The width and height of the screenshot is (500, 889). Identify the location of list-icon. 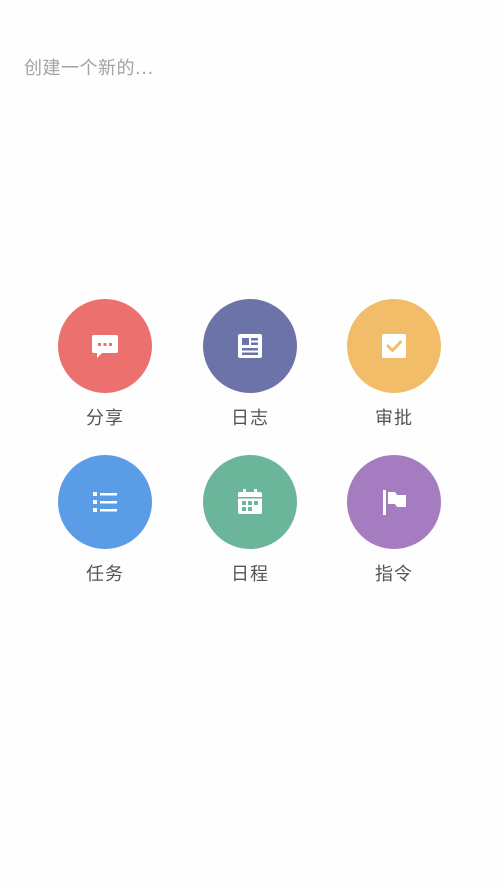
(105, 502).